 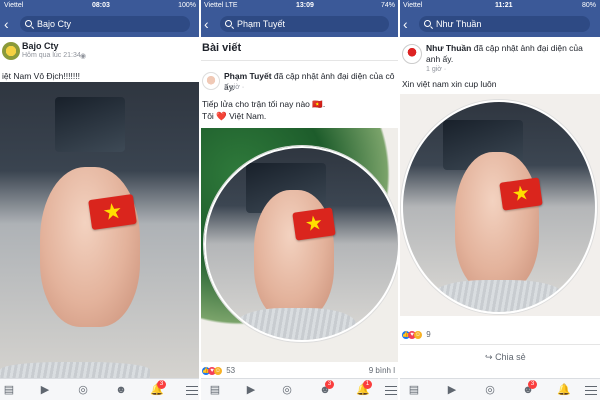 I want to click on post-header: Bajo Cty Hôm qua lúc 21:34 · ◉, so click(x=100, y=52).